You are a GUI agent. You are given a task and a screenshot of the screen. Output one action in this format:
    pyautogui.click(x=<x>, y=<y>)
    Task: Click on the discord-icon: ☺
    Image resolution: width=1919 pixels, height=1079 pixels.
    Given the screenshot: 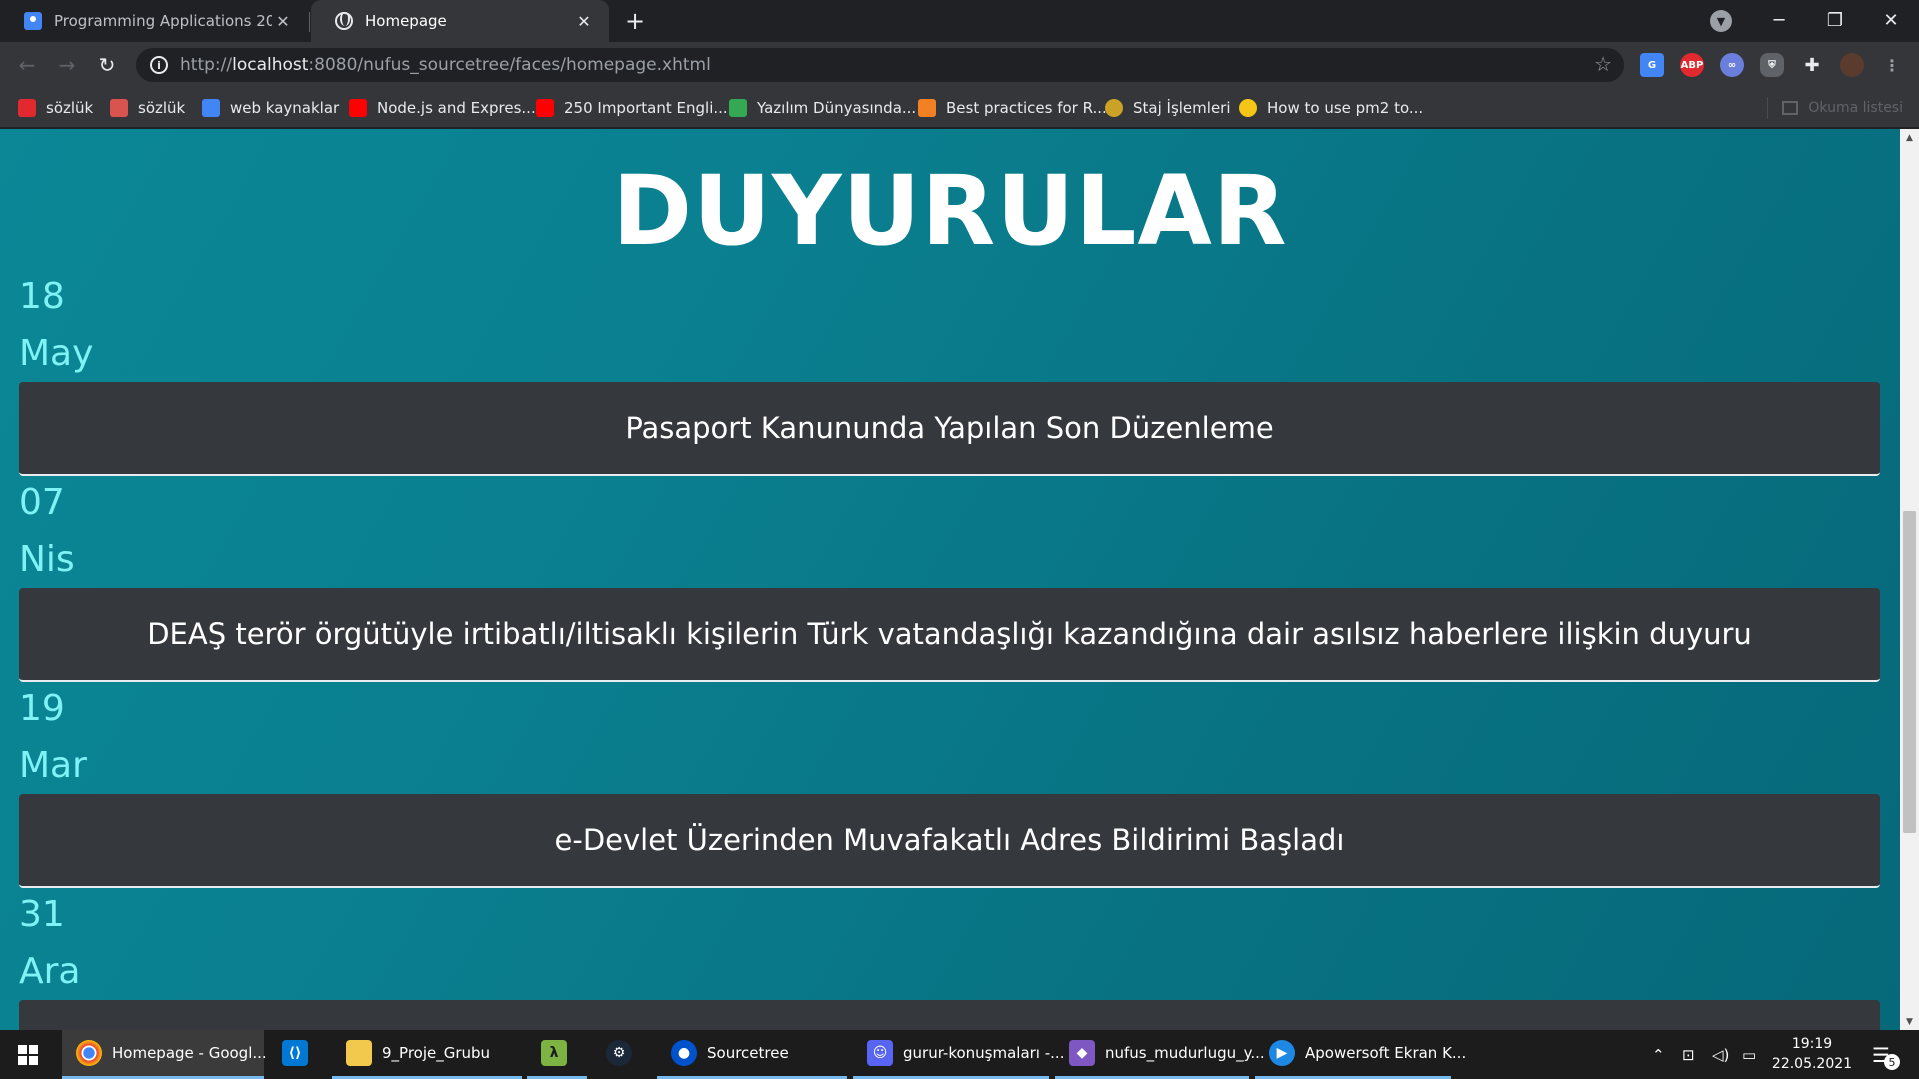 What is the action you would take?
    pyautogui.click(x=880, y=1053)
    